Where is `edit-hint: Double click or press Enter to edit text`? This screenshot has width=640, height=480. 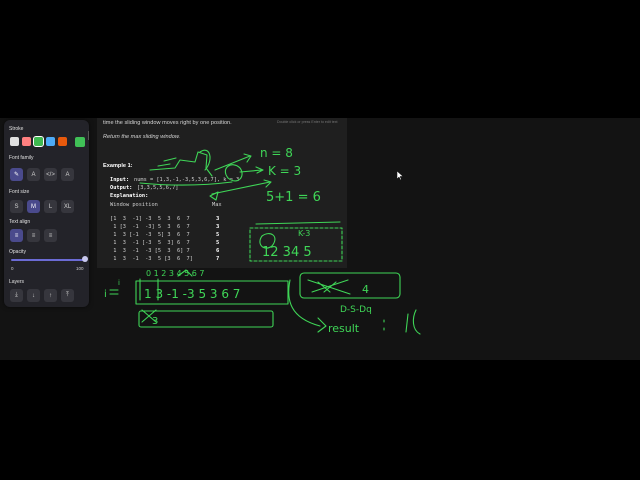
edit-hint: Double click or press Enter to edit text is located at coordinates (307, 122).